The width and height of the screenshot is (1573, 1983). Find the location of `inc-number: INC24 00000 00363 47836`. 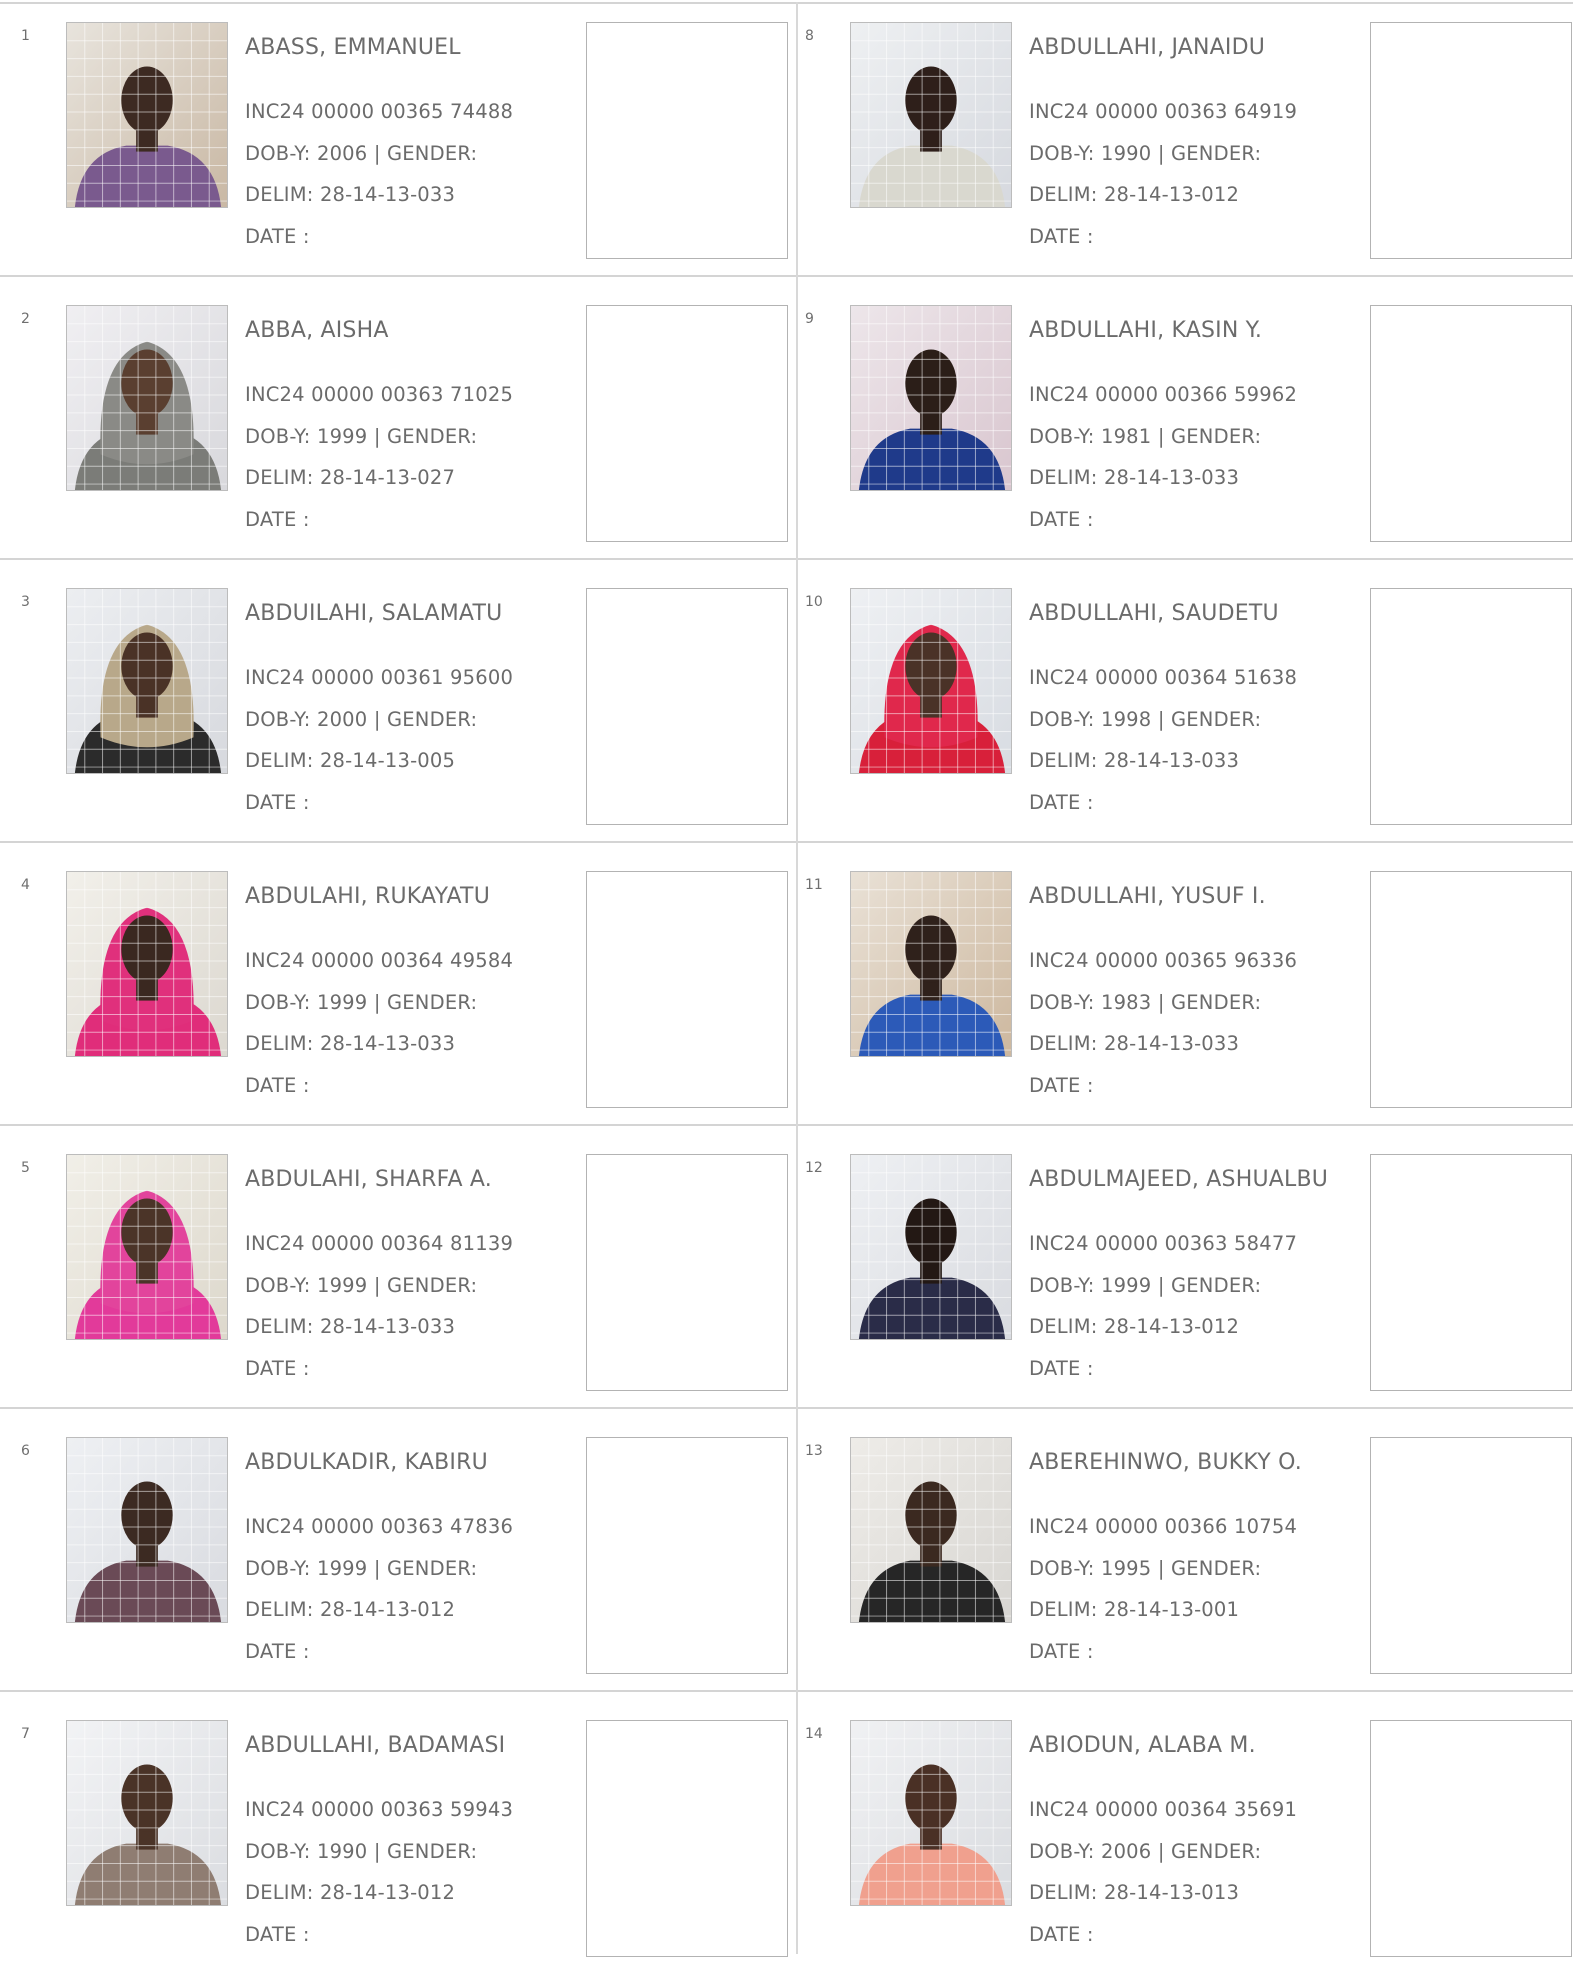

inc-number: INC24 00000 00363 47836 is located at coordinates (379, 1526).